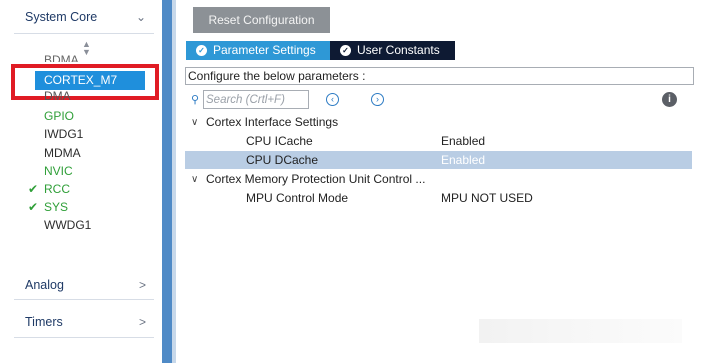  I want to click on sidebar-item-iwdg1: IWDG1, so click(63, 134).